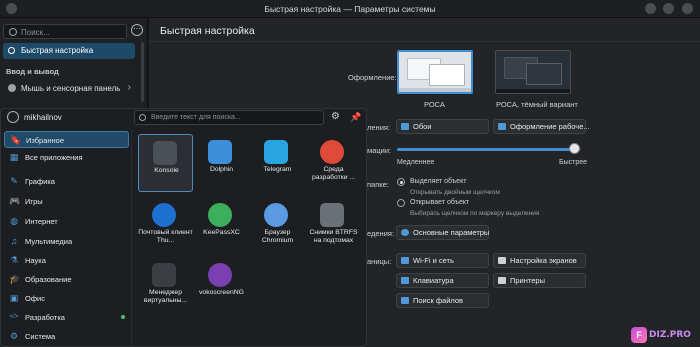  Describe the element at coordinates (207, 31) in the screenshot. I see `page-title: Быстрая настройка` at that location.